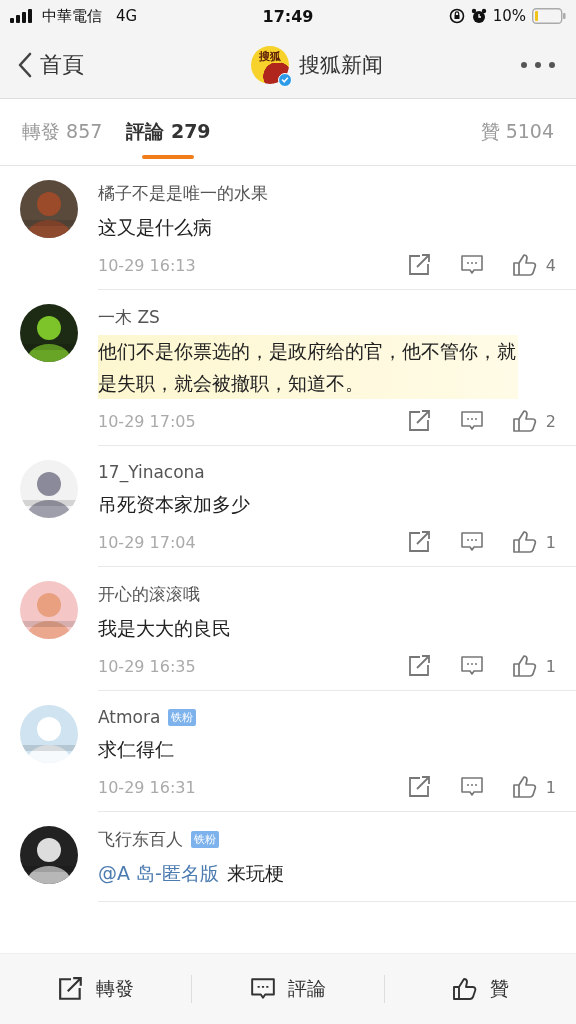  Describe the element at coordinates (509, 16) in the screenshot. I see `battery-percent: 10%` at that location.